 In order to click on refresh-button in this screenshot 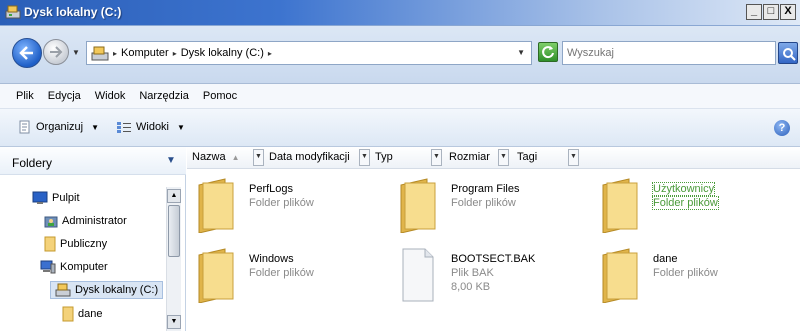, I will do `click(548, 52)`.